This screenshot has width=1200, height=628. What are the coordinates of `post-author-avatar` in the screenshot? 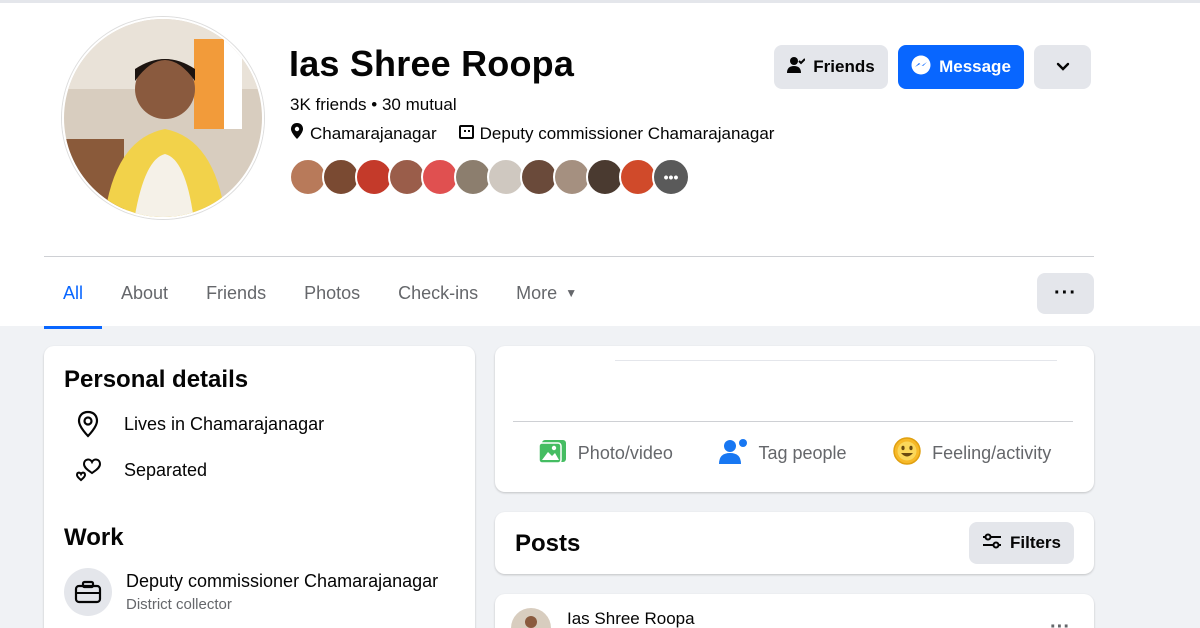 It's located at (531, 618).